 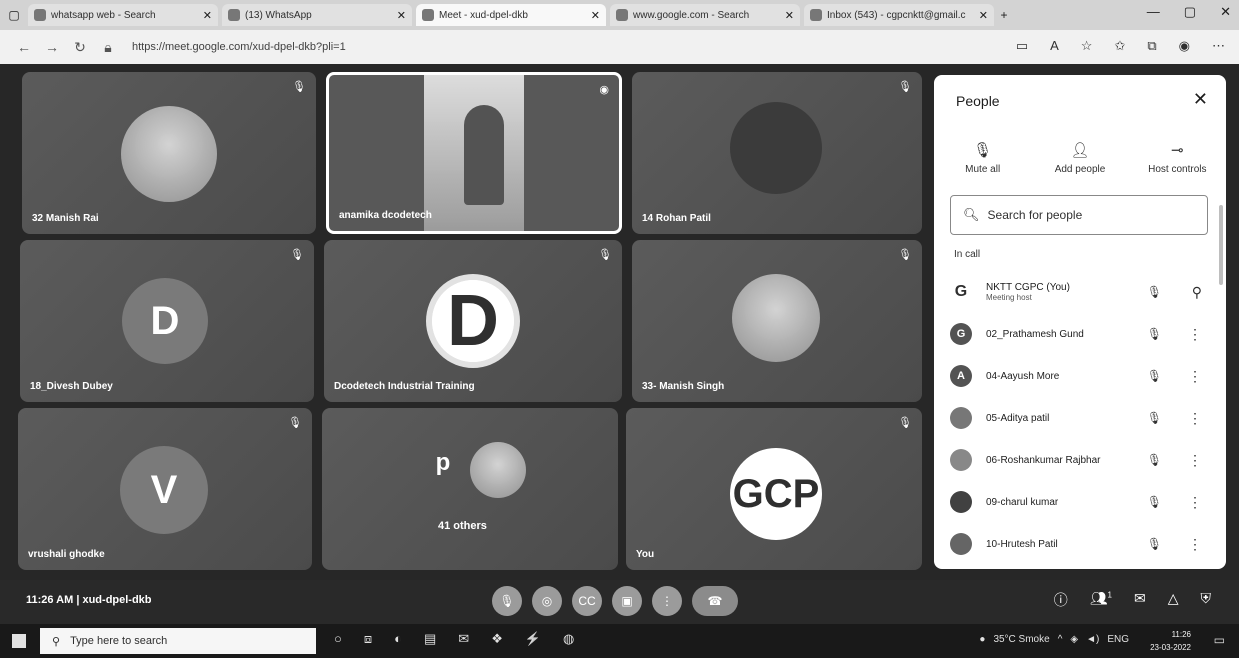 What do you see at coordinates (317, 15) in the screenshot?
I see `browser-tab-2: (13) WhatsApp ✕` at bounding box center [317, 15].